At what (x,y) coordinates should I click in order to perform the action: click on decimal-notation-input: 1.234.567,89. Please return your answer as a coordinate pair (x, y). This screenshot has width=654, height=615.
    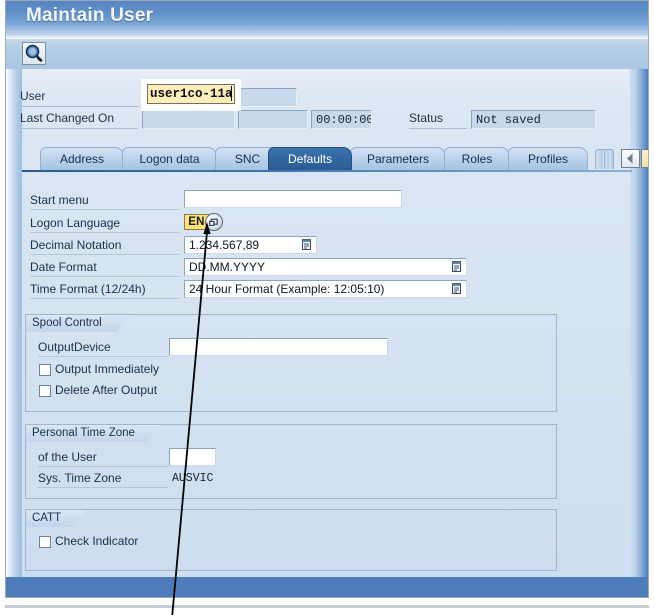
    Looking at the image, I should click on (250, 245).